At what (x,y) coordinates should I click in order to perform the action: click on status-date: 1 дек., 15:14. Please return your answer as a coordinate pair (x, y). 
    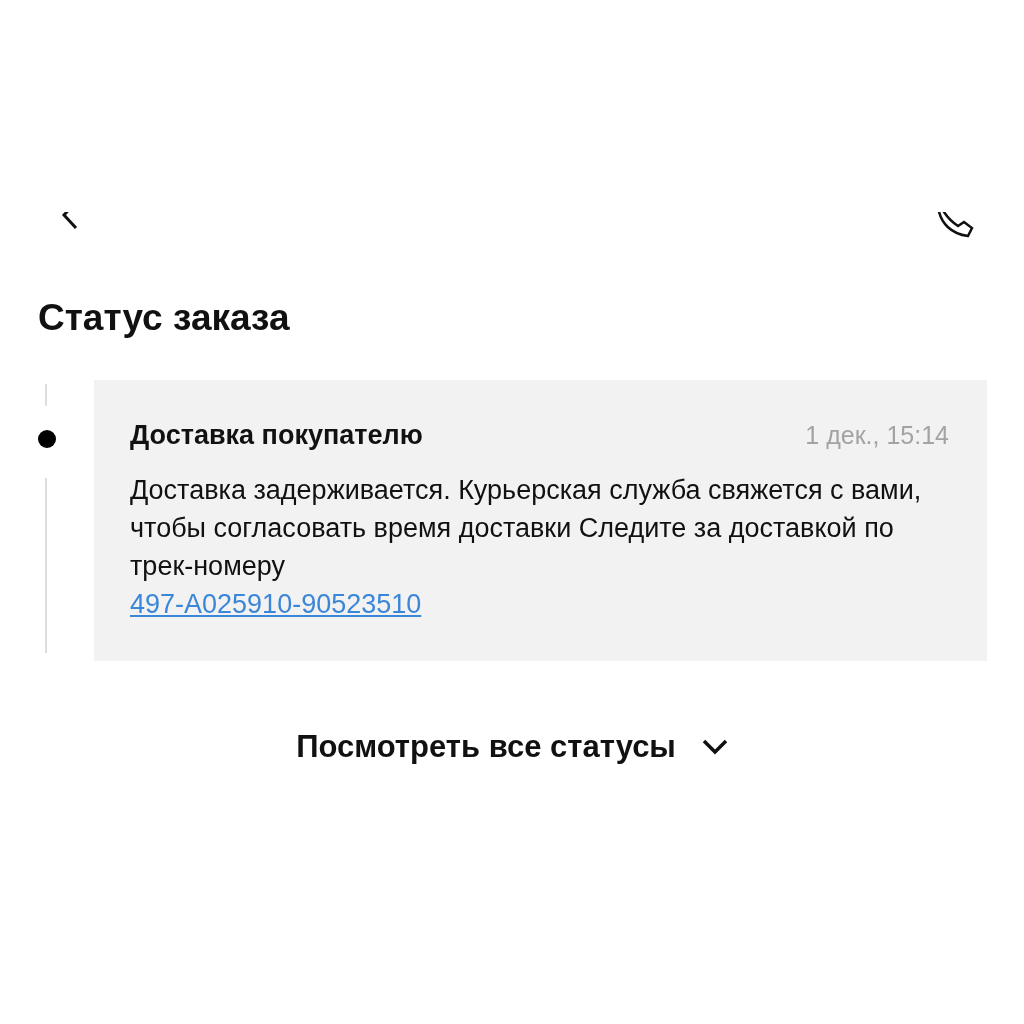
    Looking at the image, I should click on (877, 435).